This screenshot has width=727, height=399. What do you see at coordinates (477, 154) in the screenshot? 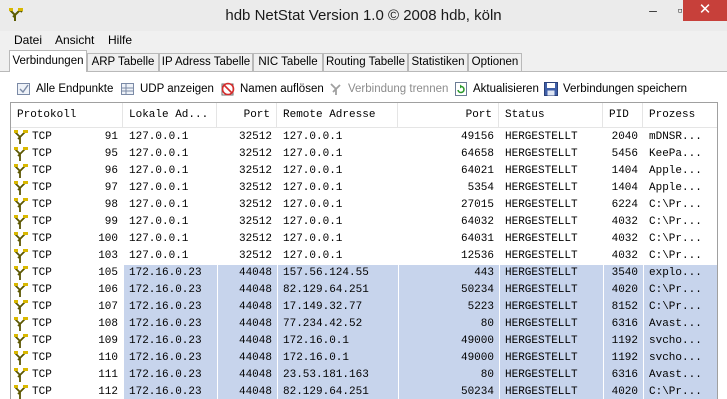
I see `cell-remote-port: 64658` at bounding box center [477, 154].